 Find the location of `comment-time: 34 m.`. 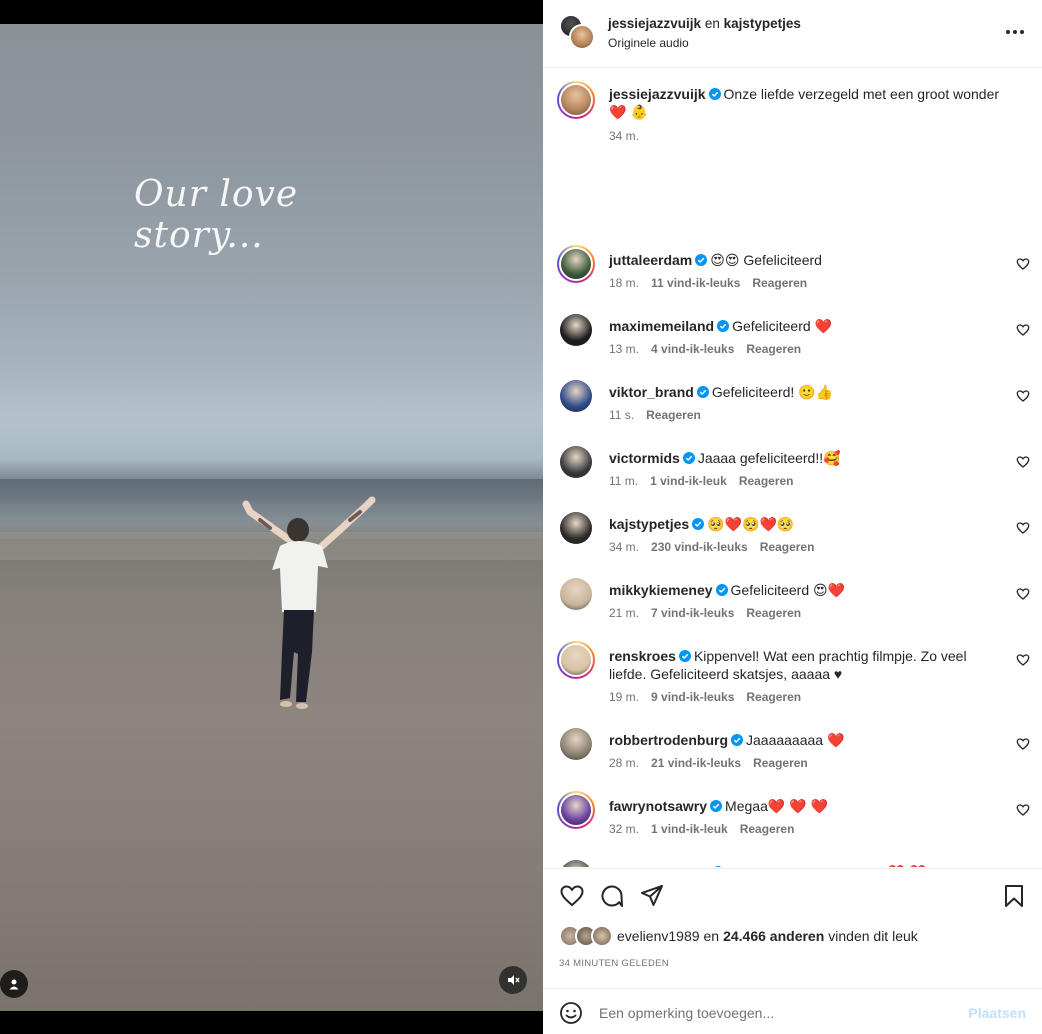

comment-time: 34 m. is located at coordinates (624, 547).